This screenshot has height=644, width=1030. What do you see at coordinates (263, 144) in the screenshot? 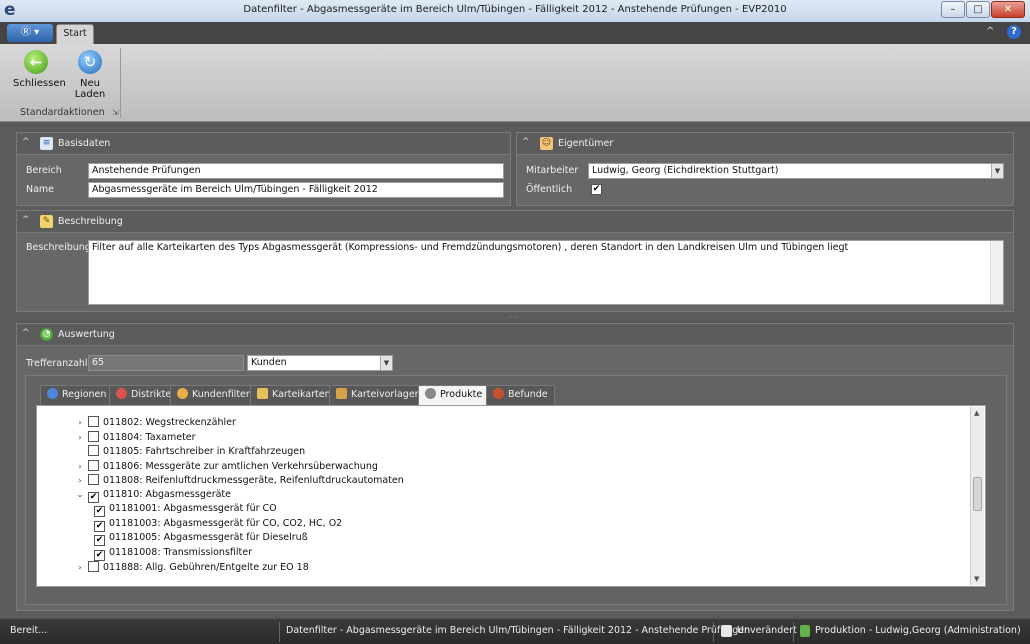
I see `basisdaten-header: ^ ≡ Basisdaten` at bounding box center [263, 144].